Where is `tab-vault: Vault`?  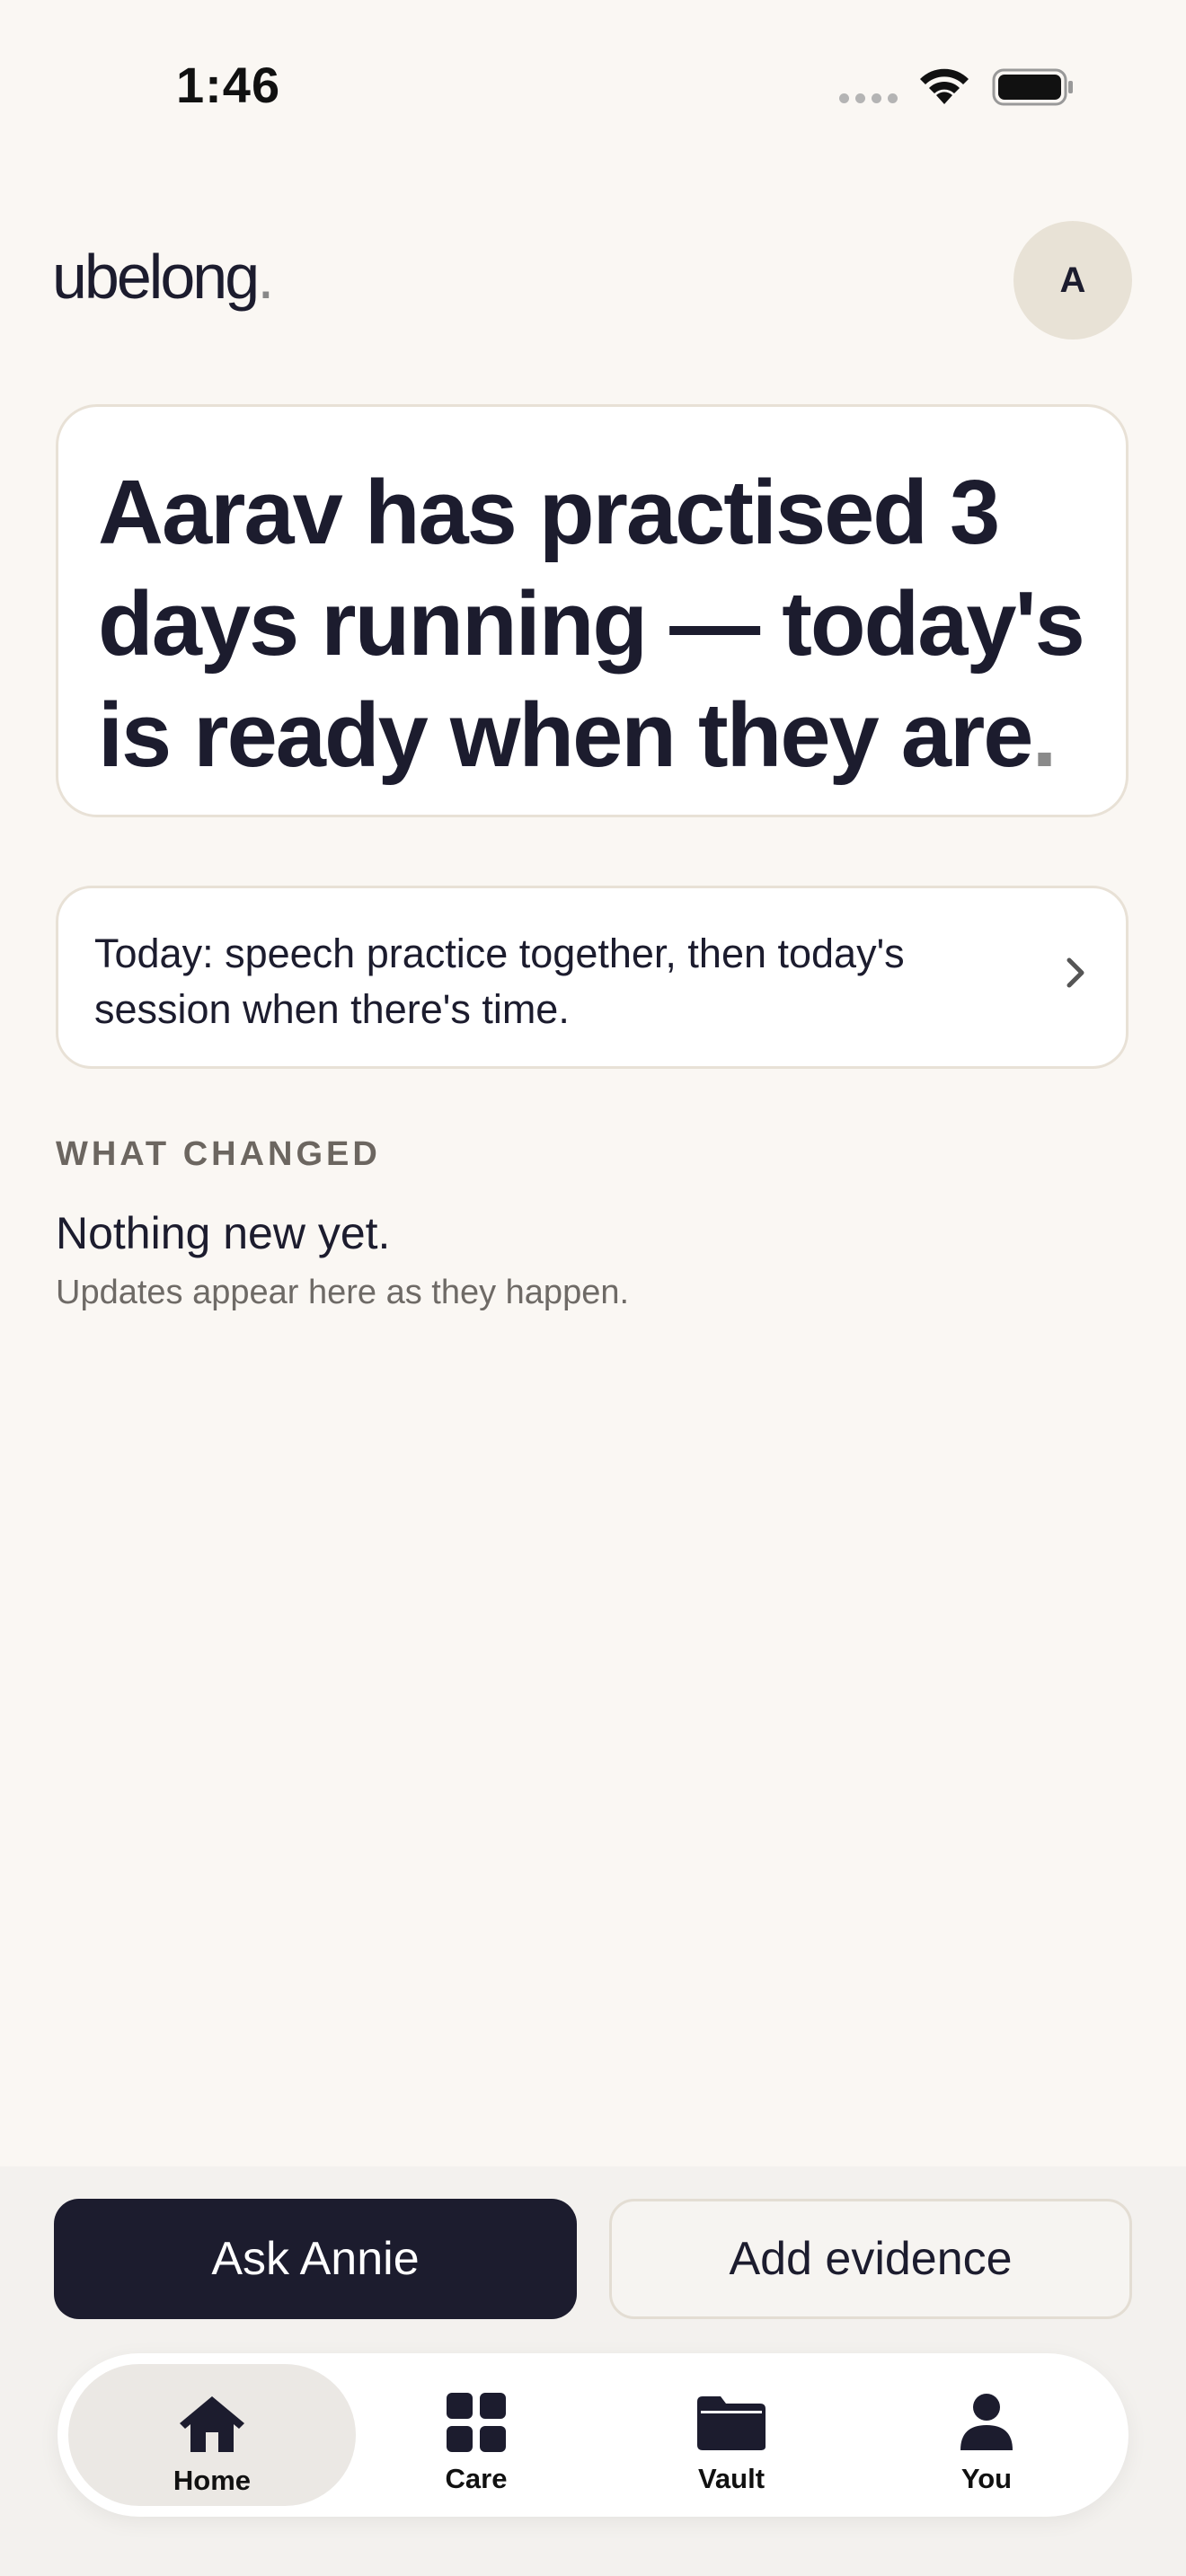 tab-vault: Vault is located at coordinates (731, 2435).